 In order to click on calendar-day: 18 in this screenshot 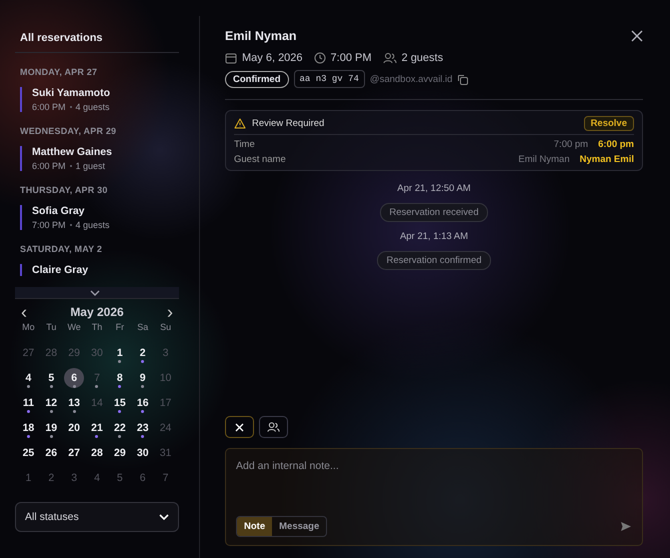, I will do `click(28, 428)`.